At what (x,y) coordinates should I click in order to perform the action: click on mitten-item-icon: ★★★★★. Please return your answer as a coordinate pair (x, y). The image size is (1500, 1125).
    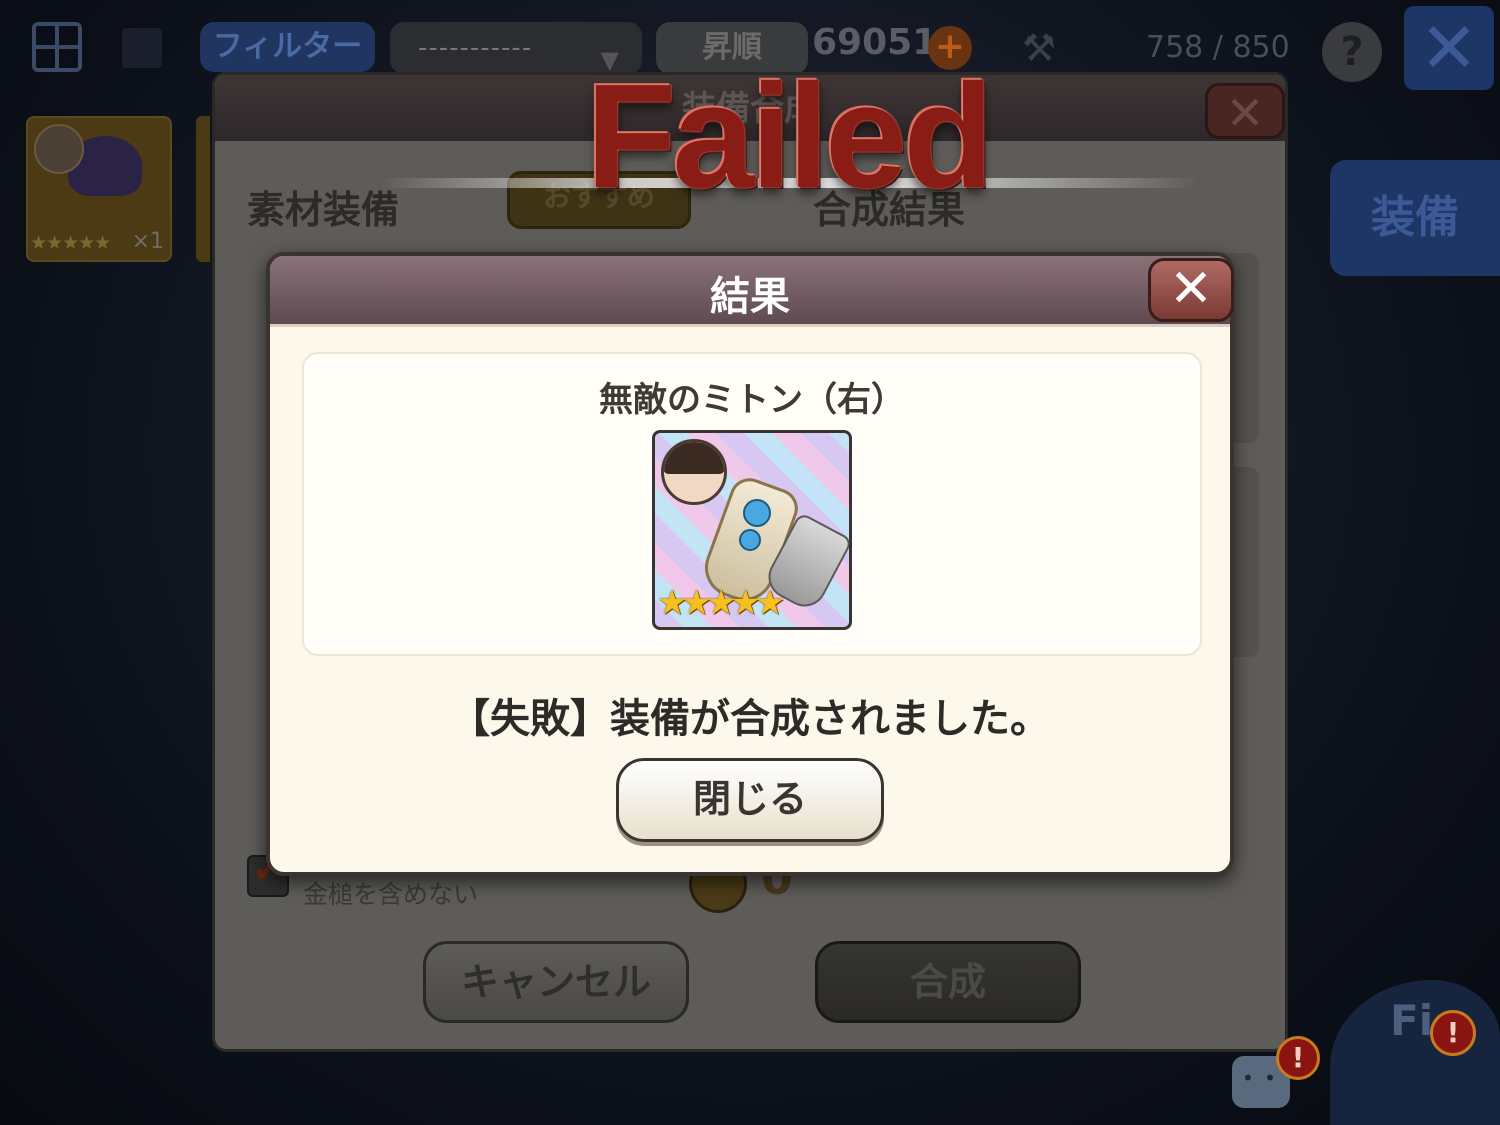
    Looking at the image, I should click on (752, 530).